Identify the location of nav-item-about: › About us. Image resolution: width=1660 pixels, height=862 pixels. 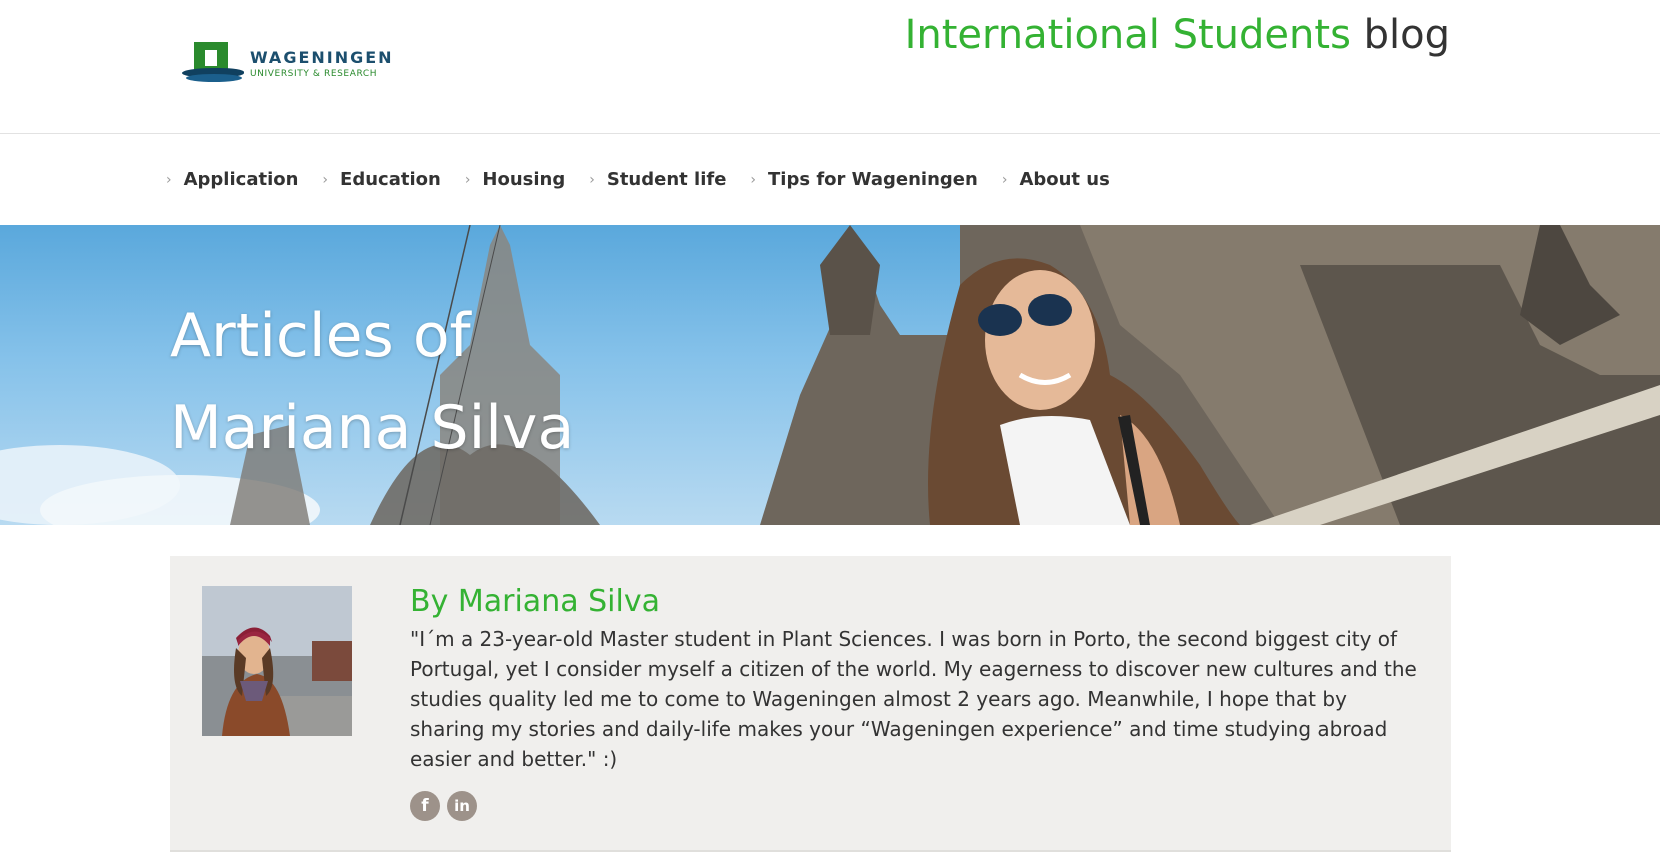
(1056, 179).